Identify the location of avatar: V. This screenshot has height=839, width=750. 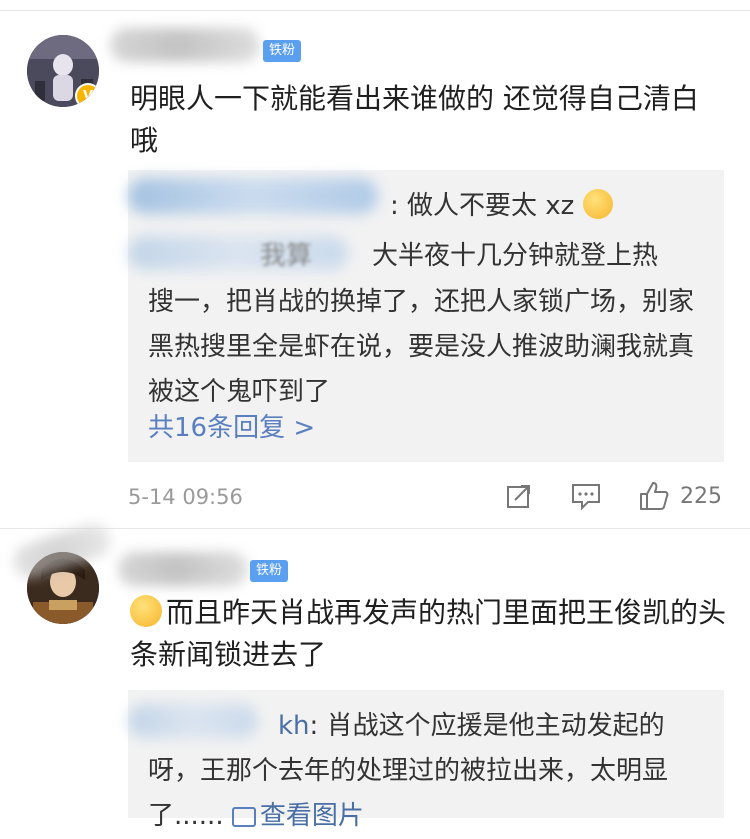
(63, 71).